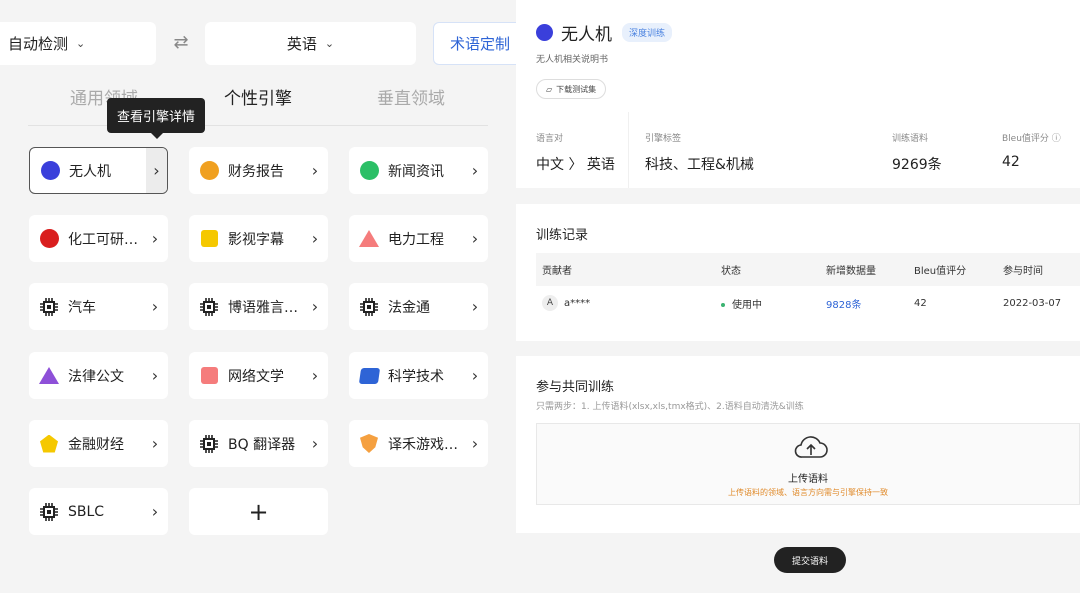 The width and height of the screenshot is (1080, 593). I want to click on status-cell: 使用中, so click(773, 303).